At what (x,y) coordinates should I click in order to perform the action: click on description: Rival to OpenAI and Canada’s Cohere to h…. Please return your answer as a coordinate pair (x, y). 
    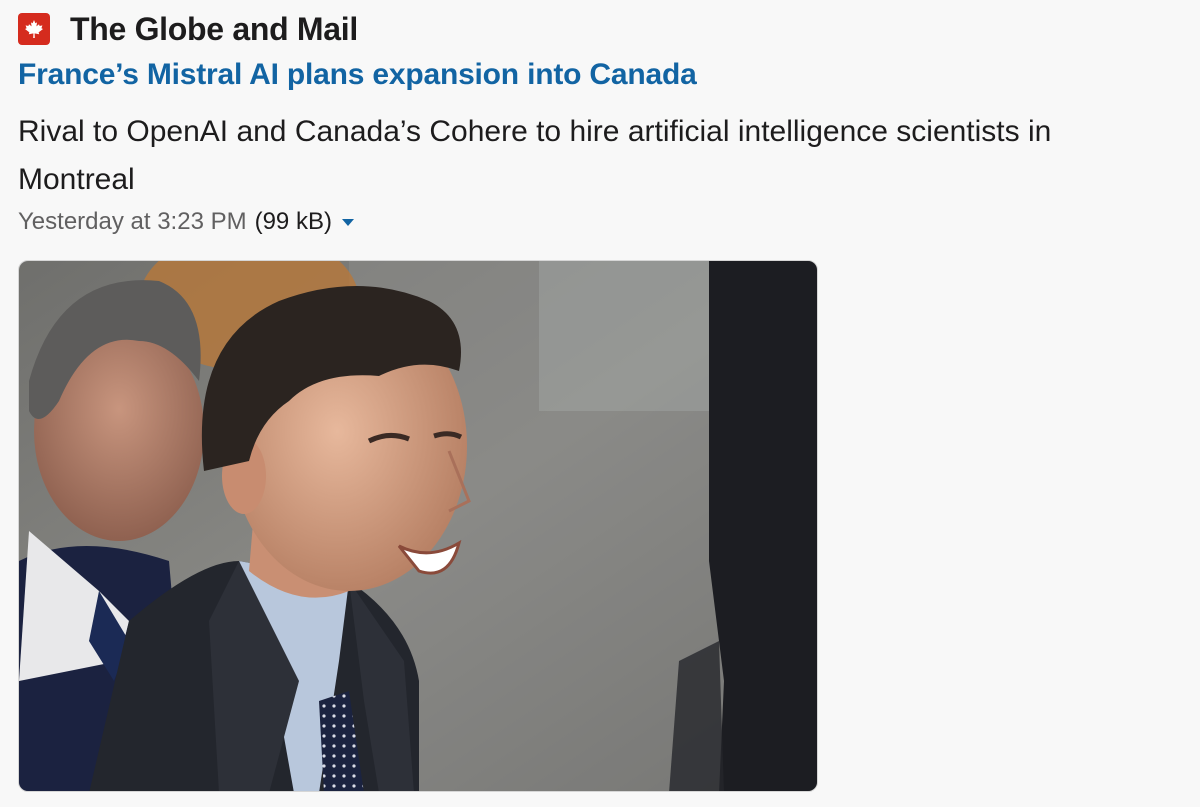
    Looking at the image, I should click on (535, 155).